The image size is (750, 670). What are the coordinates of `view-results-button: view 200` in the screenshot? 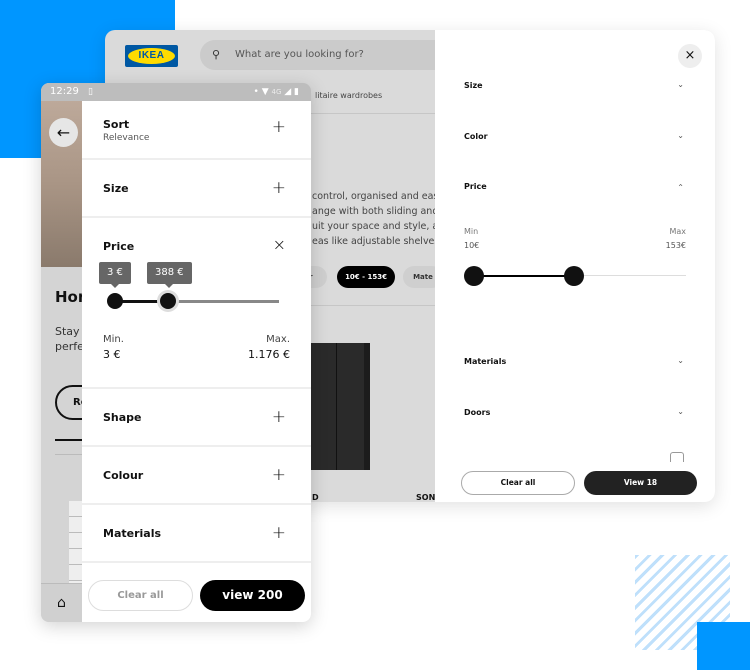 It's located at (252, 595).